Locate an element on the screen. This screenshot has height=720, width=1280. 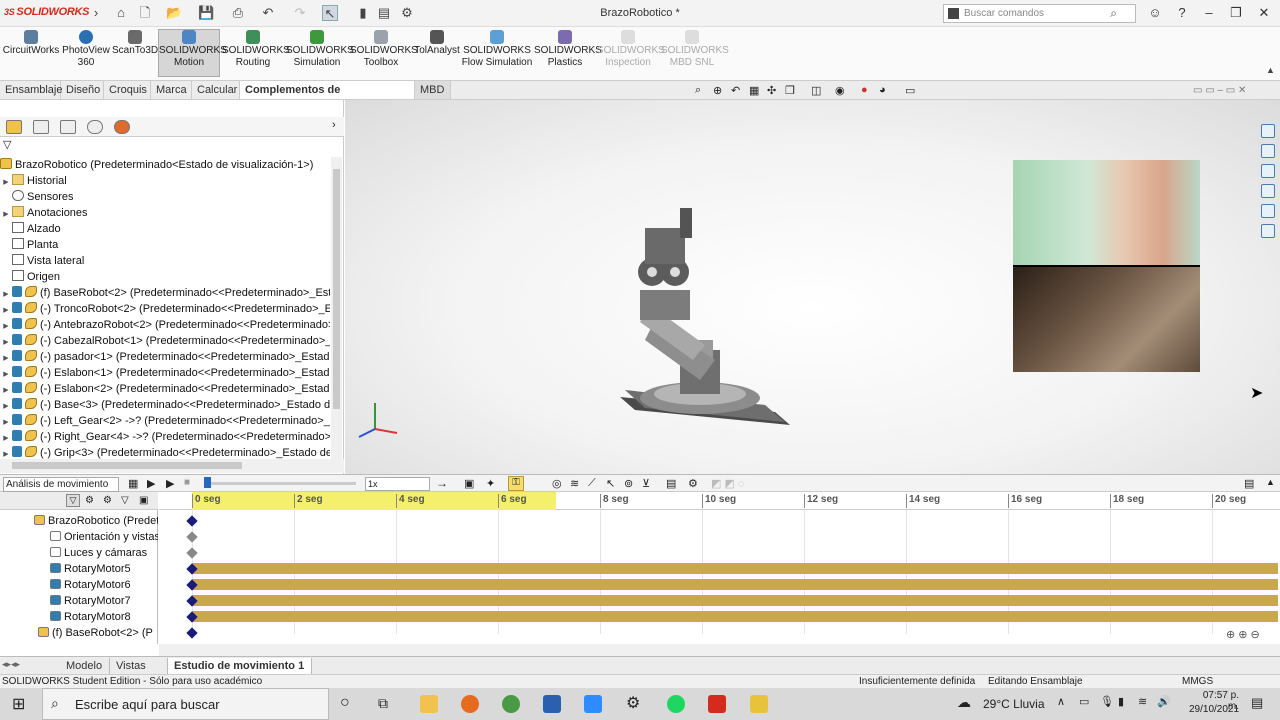
section-view-icon: ▦ is located at coordinates (754, 90).